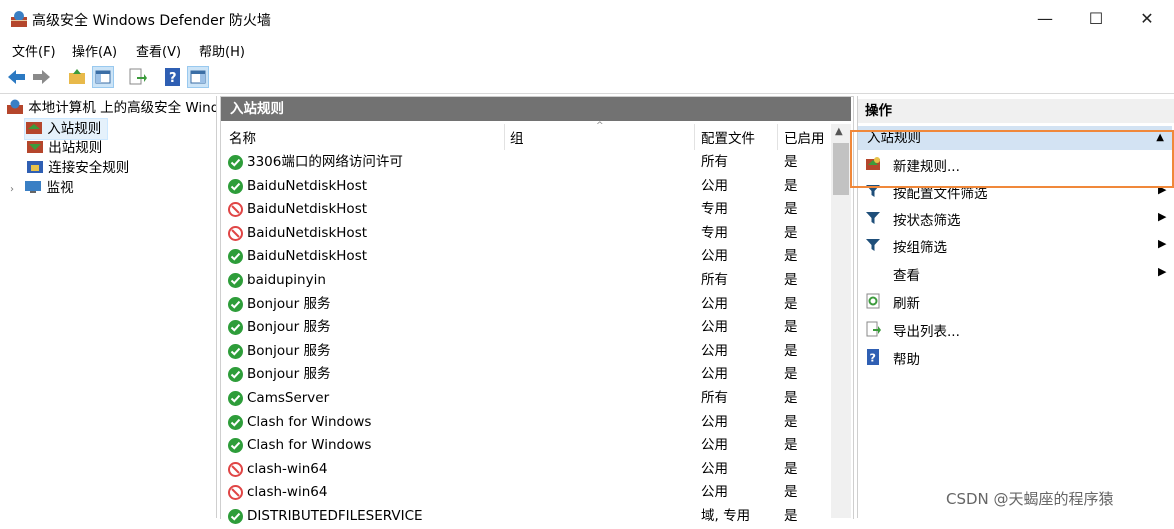 The height and width of the screenshot is (529, 1174). I want to click on refresh-icon, so click(873, 301).